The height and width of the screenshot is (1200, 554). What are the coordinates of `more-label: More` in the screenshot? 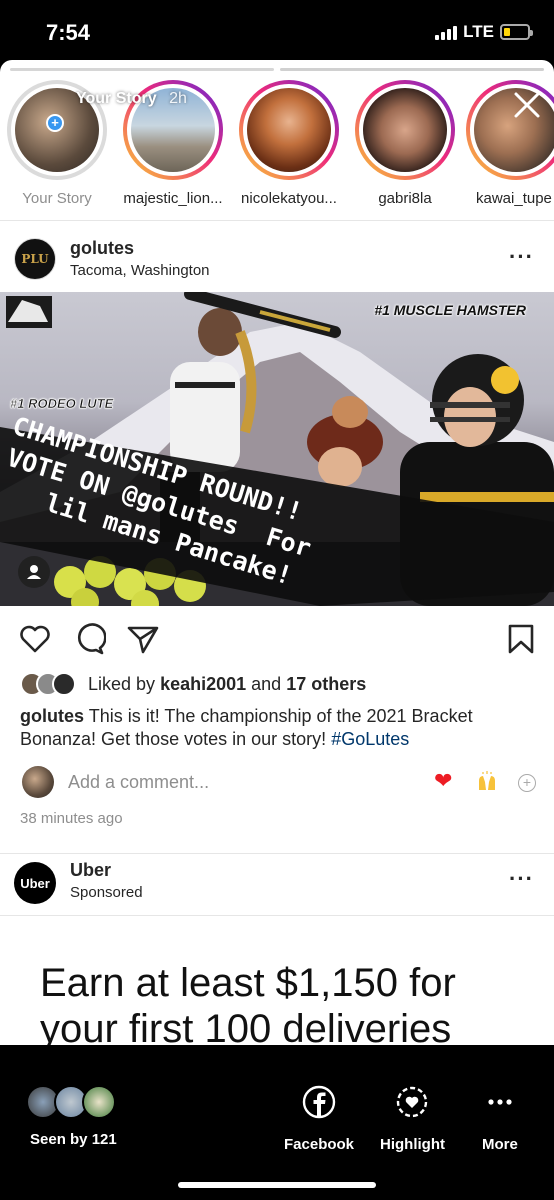 It's located at (500, 1144).